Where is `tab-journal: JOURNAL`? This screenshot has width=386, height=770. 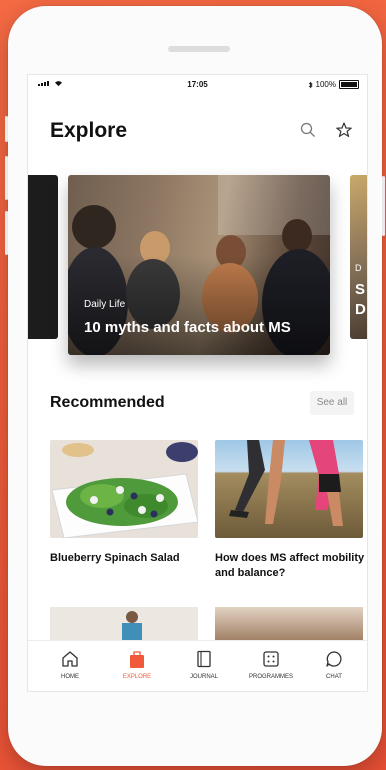
tab-journal: JOURNAL is located at coordinates (204, 666).